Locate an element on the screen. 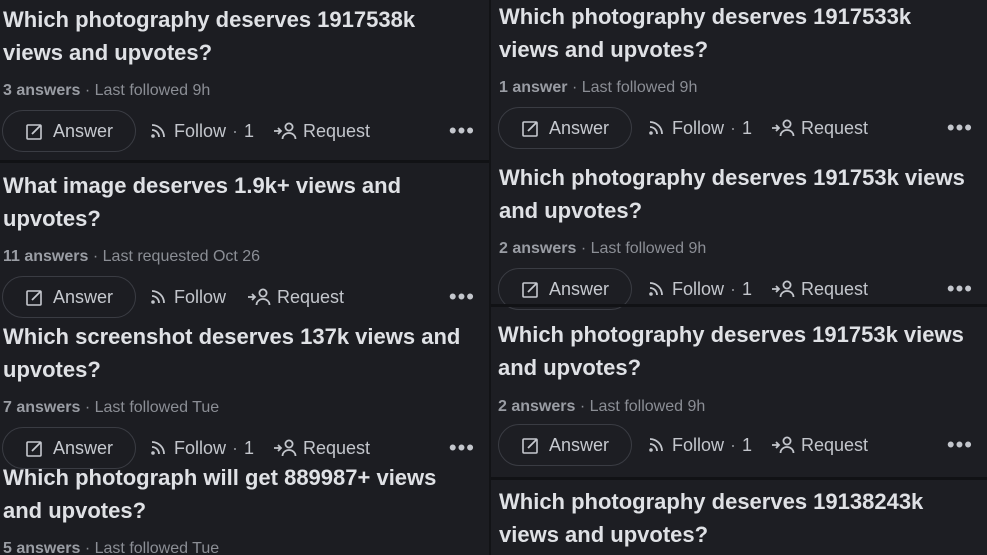  action-bar: Answer Follow Request ••• is located at coordinates (238, 298).